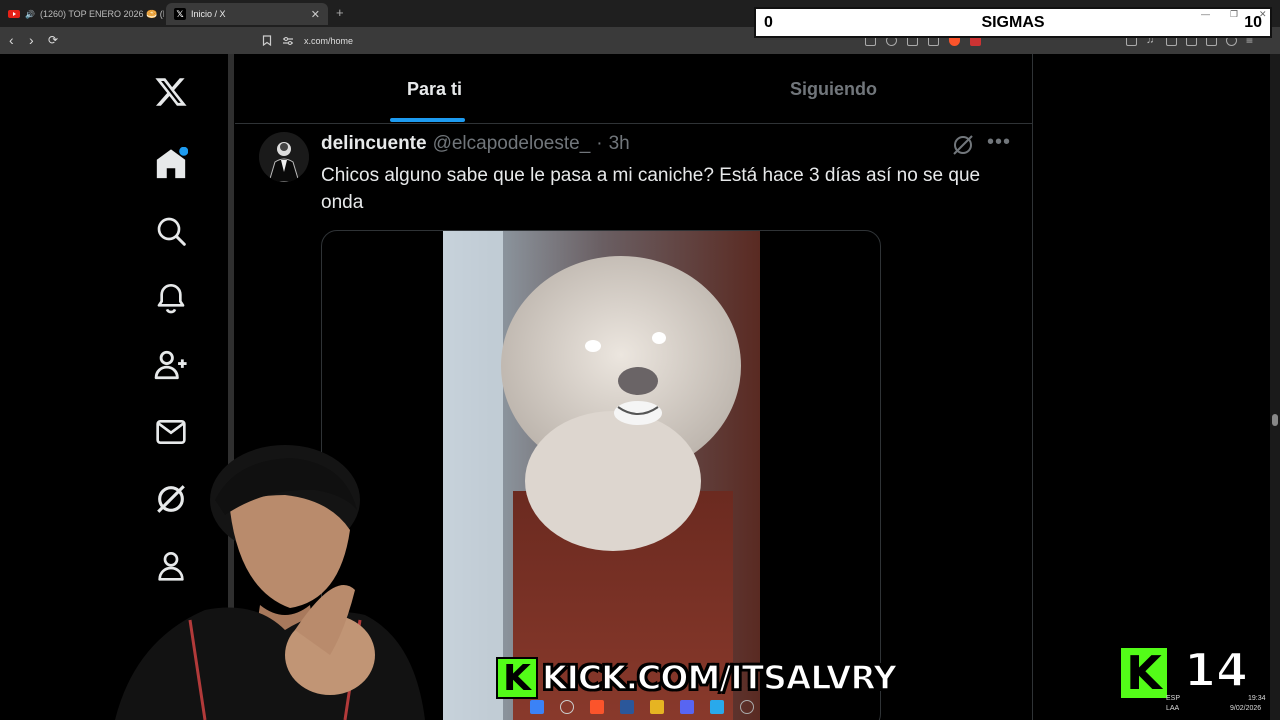 The width and height of the screenshot is (1280, 720). What do you see at coordinates (374, 144) in the screenshot?
I see `author-name: delincuente` at bounding box center [374, 144].